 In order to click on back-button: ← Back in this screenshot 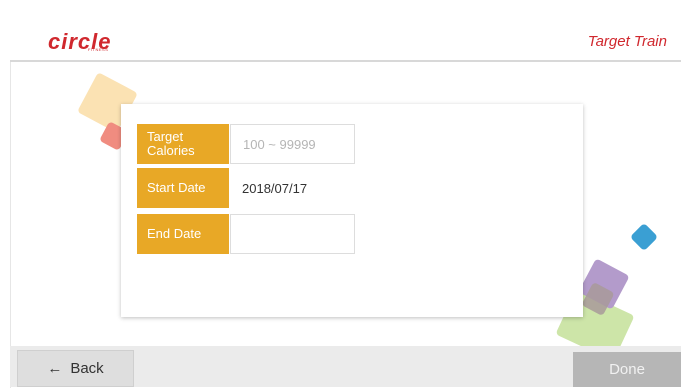, I will do `click(75, 368)`.